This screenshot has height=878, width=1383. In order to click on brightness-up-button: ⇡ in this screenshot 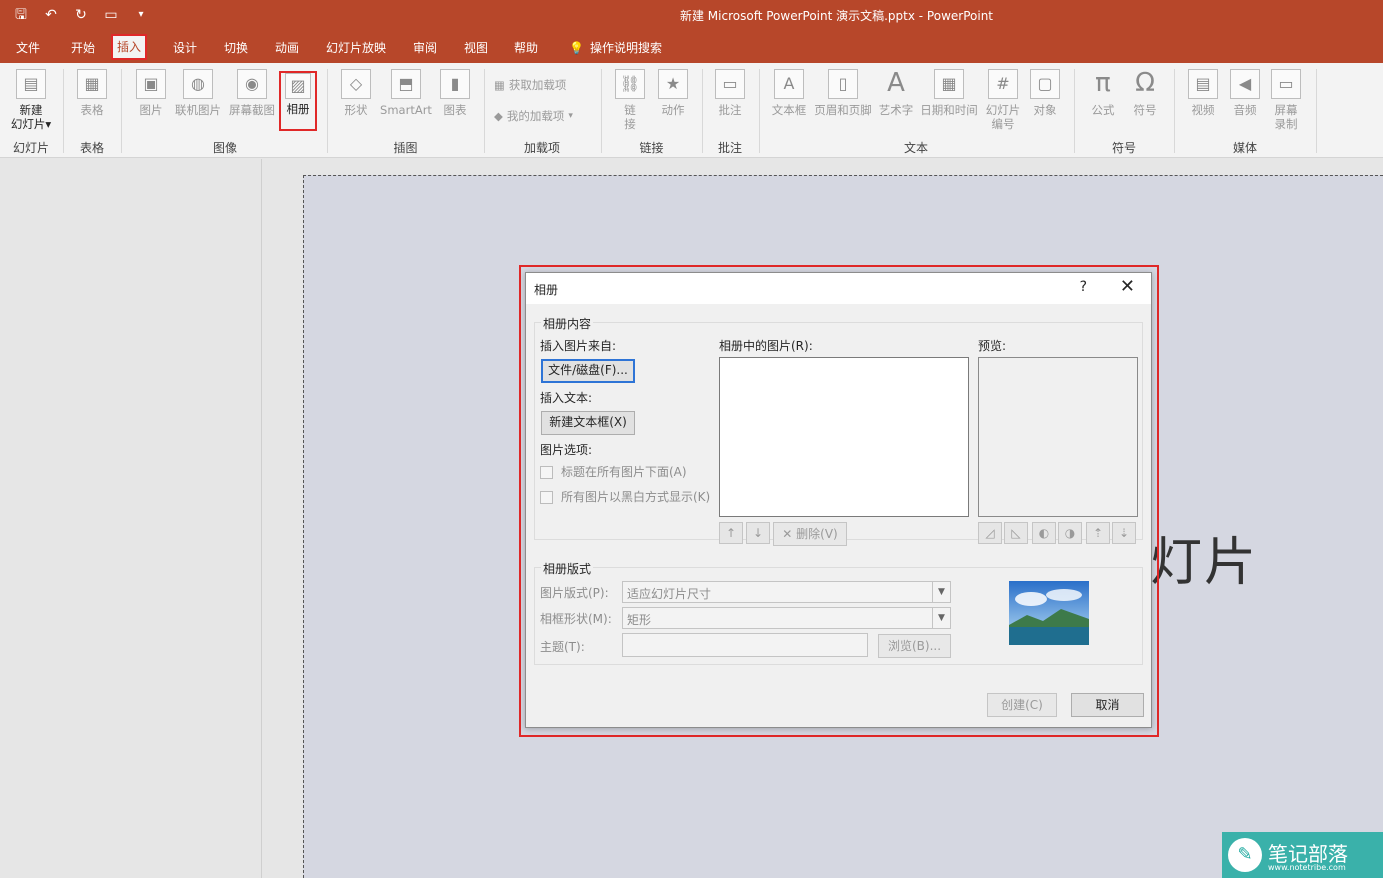, I will do `click(1098, 533)`.